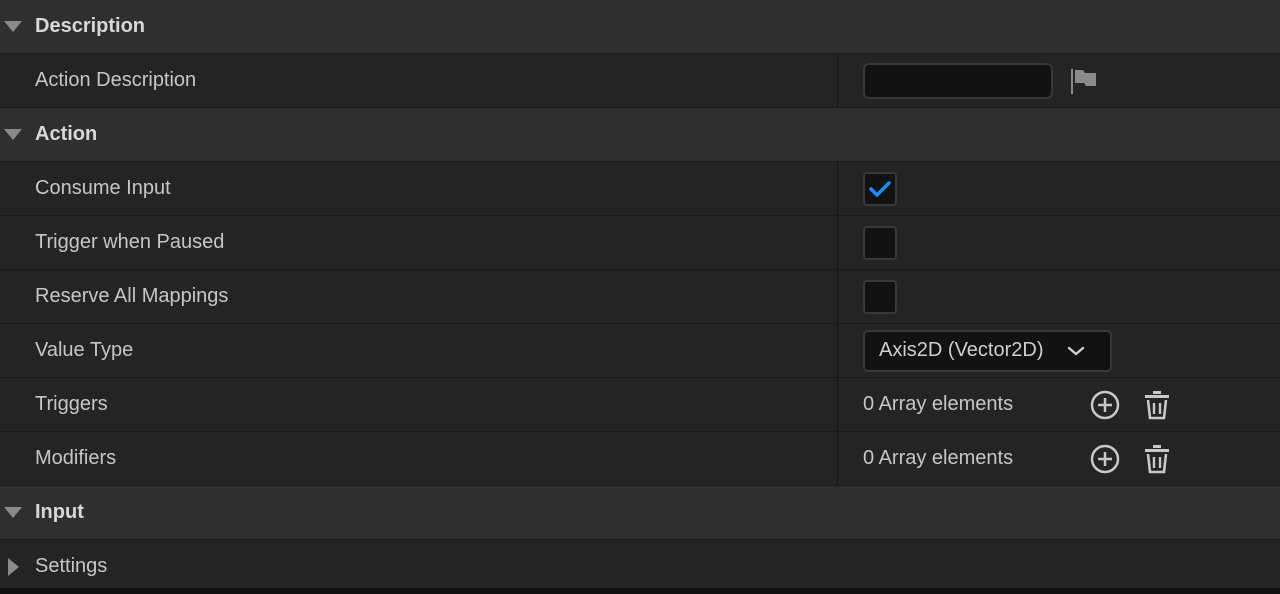 The image size is (1280, 594). What do you see at coordinates (84, 350) in the screenshot?
I see `property-label: Value Type` at bounding box center [84, 350].